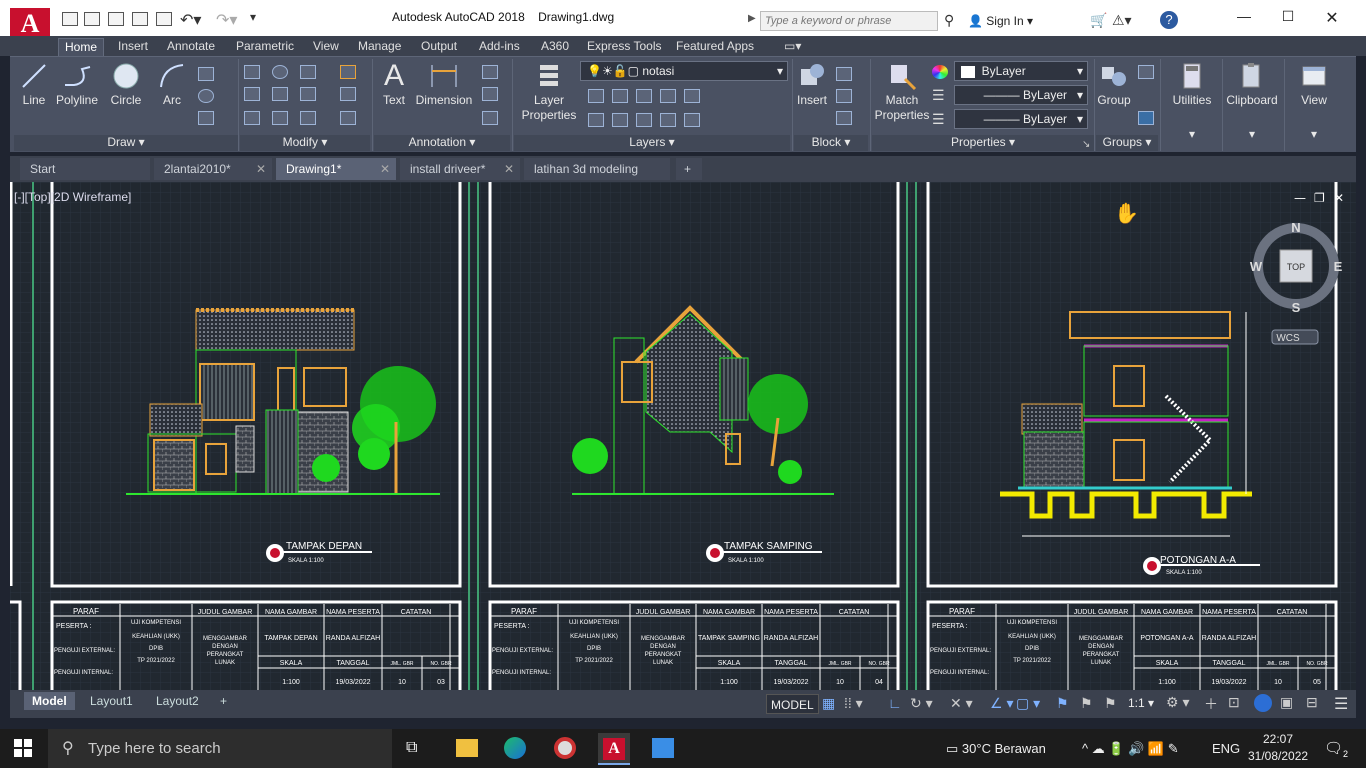 The width and height of the screenshot is (1366, 768). I want to click on text-button: A Text, so click(394, 84).